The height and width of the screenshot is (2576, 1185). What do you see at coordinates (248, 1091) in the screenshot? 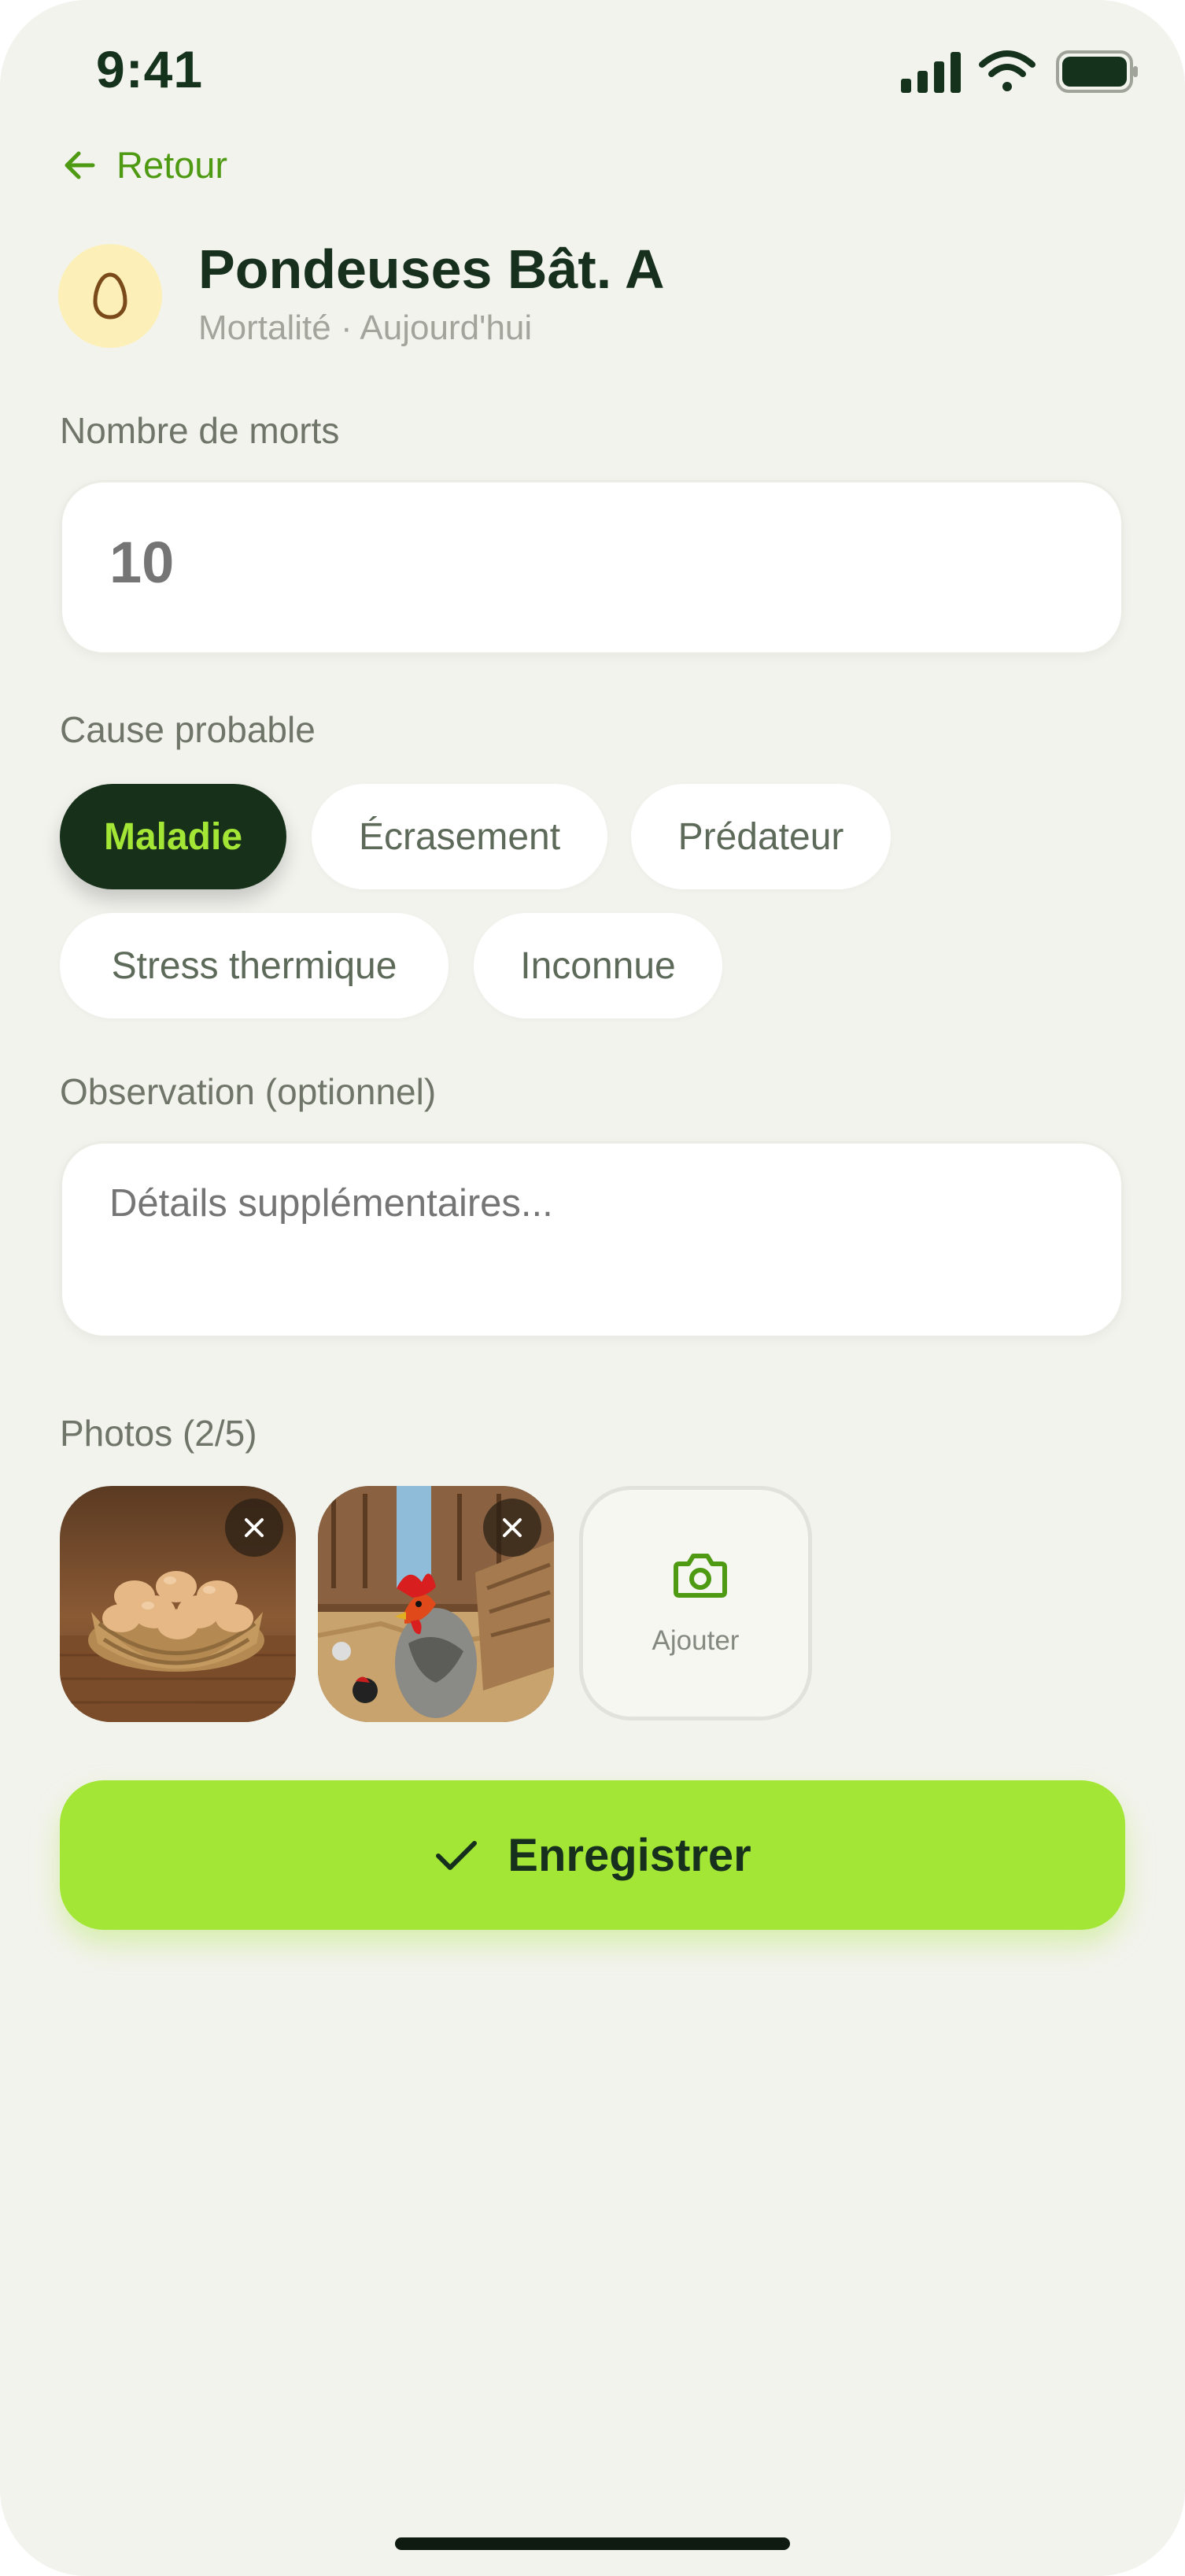
I see `observation-label: Observation (optionnel)` at bounding box center [248, 1091].